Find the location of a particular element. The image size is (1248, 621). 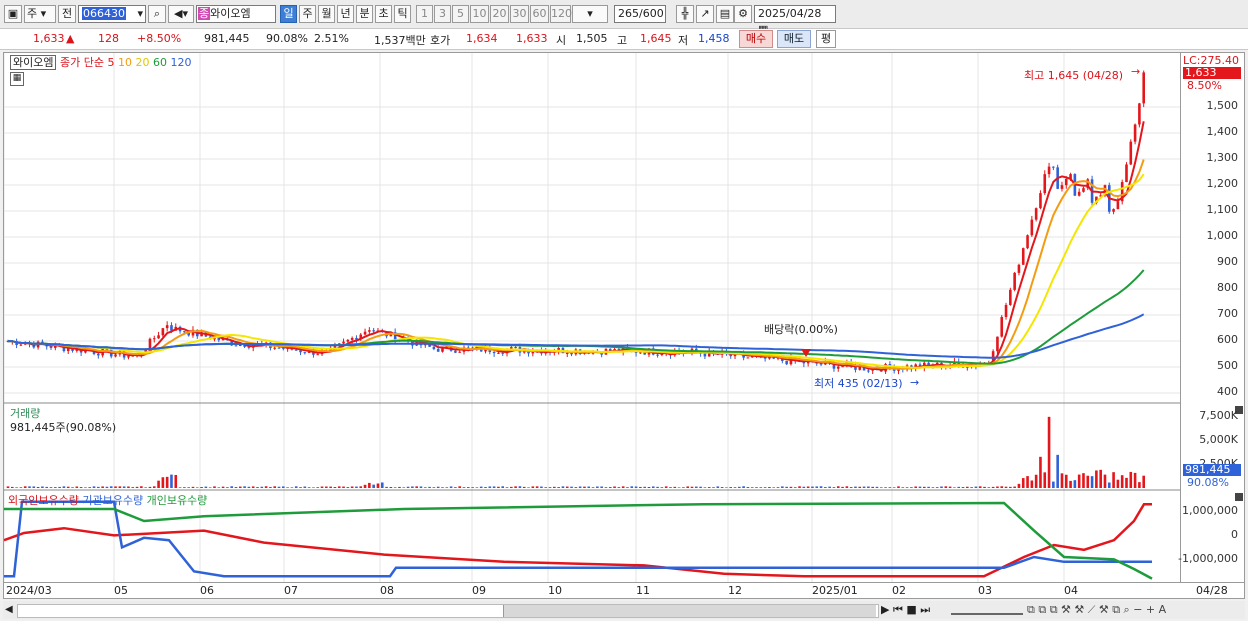

price-tick-label: 1,200 is located at coordinates (1222, 183).